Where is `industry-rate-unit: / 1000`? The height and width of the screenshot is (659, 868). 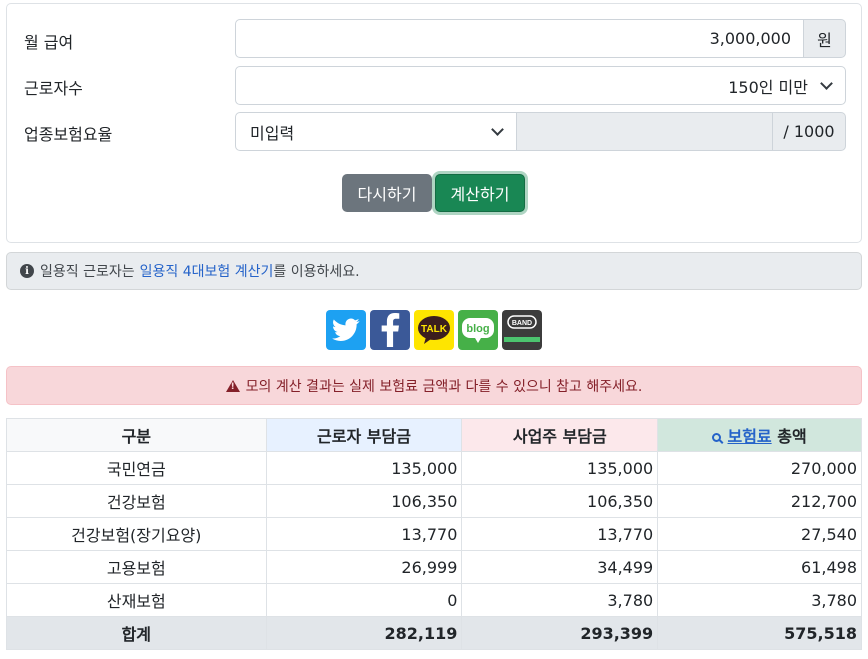
industry-rate-unit: / 1000 is located at coordinates (809, 131).